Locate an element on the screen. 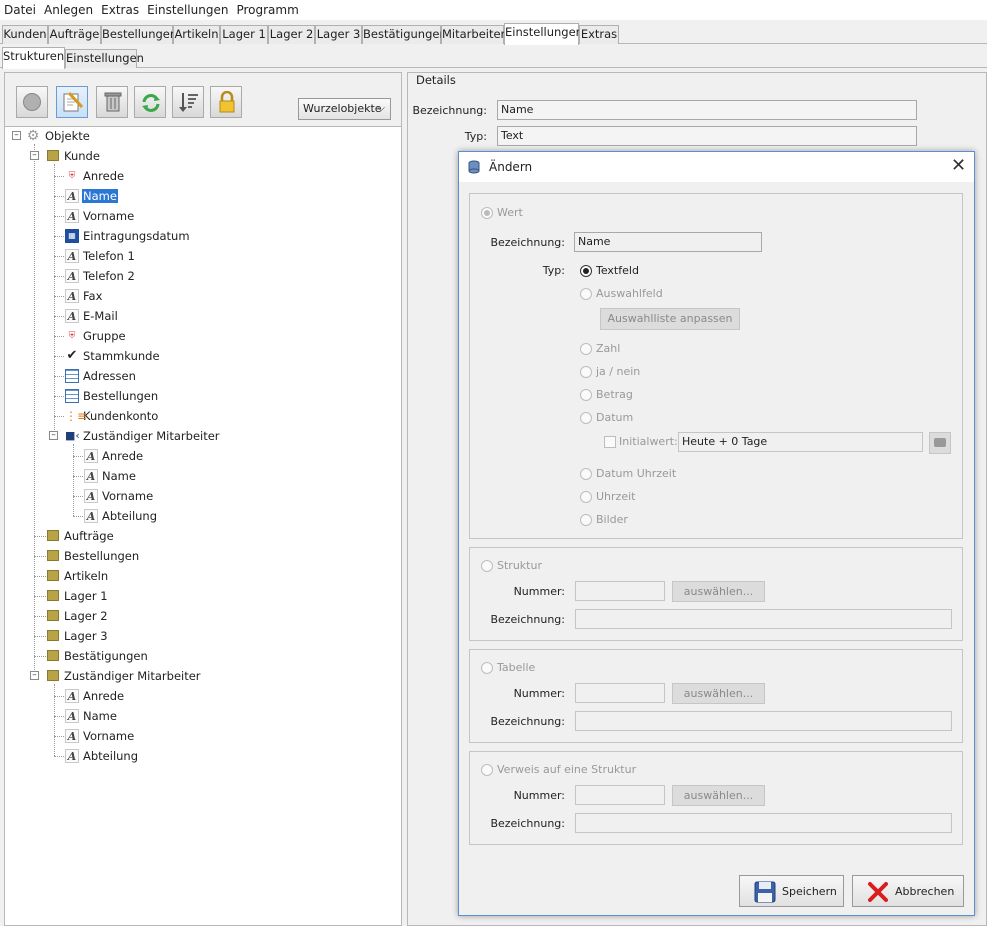  tab-bestellungen: Bestellungen is located at coordinates (139, 34).